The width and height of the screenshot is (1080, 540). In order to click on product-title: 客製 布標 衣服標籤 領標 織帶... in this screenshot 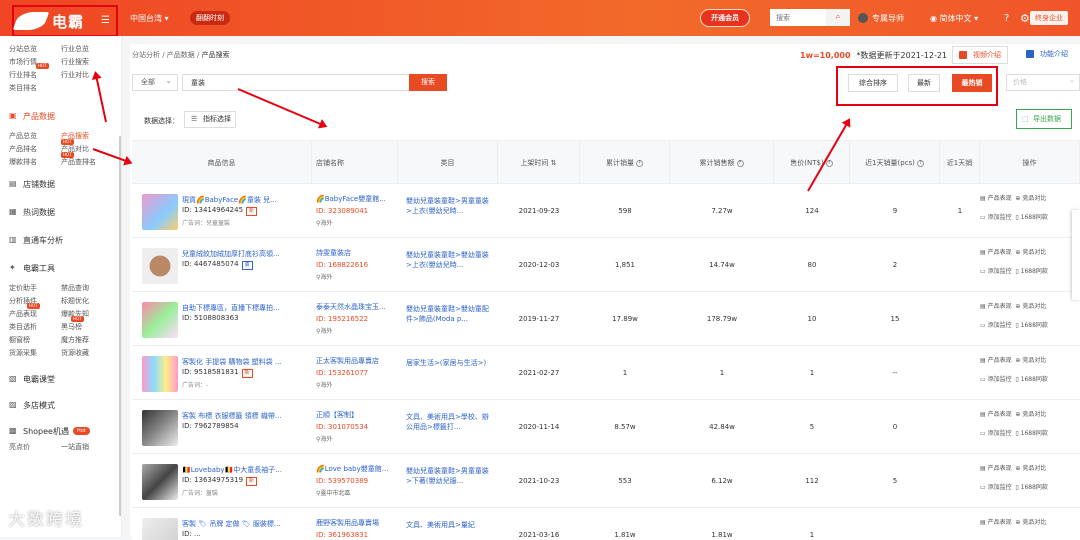, I will do `click(247, 416)`.